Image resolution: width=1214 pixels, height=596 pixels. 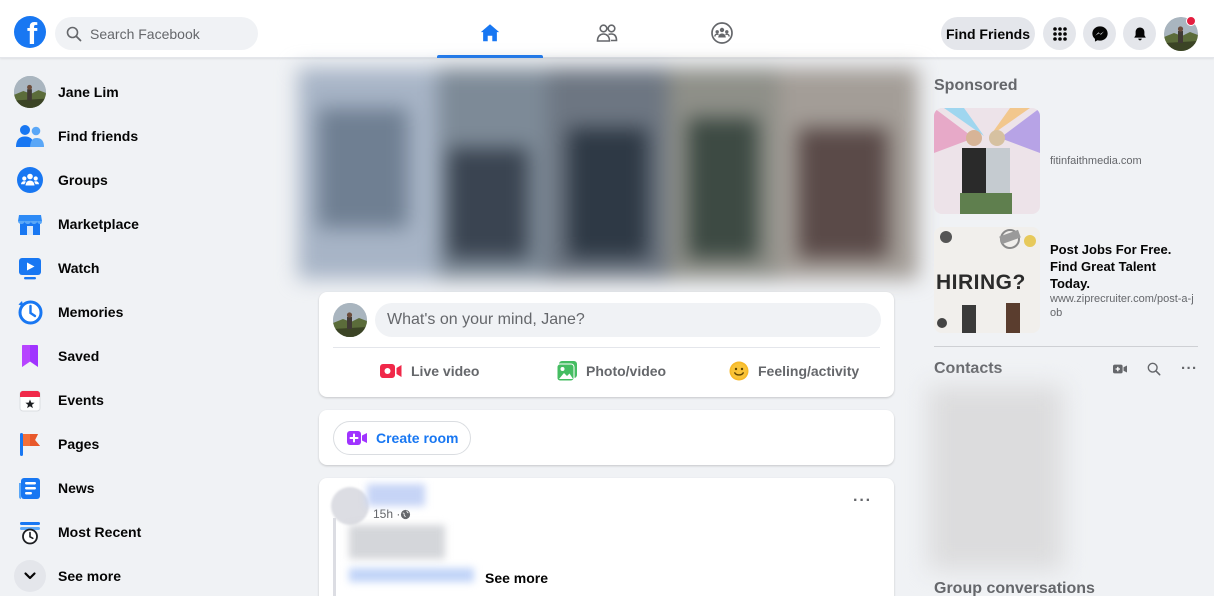 I want to click on tab-groups, so click(x=722, y=33).